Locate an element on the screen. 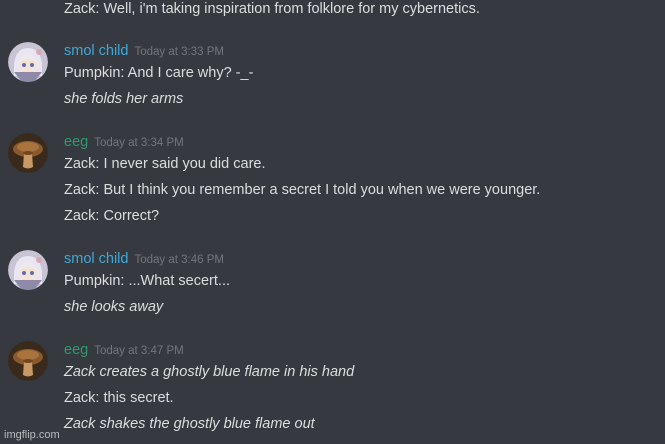 The height and width of the screenshot is (444, 665). message-line: Zack: I never said you did care. is located at coordinates (165, 164).